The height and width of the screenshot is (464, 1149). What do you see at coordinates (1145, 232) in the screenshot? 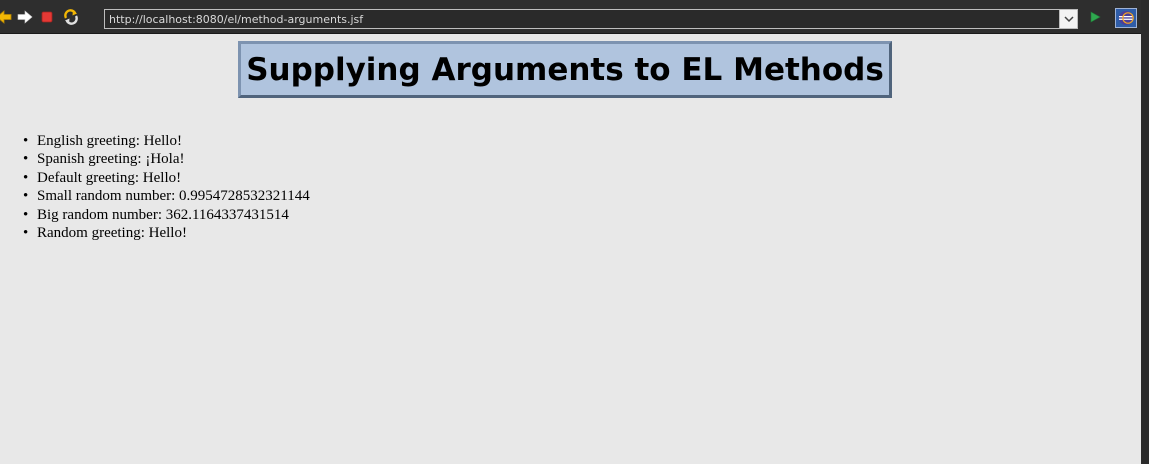
I see `window-border` at bounding box center [1145, 232].